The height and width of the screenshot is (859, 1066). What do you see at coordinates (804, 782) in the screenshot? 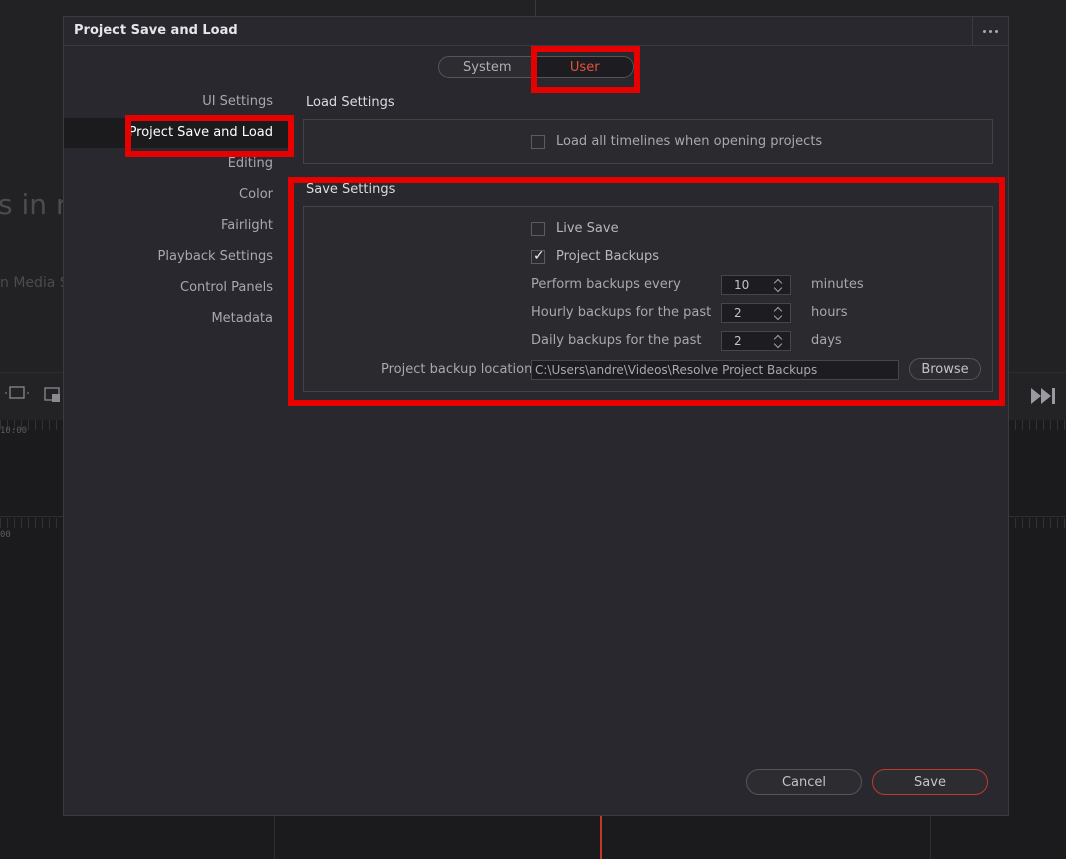
I see `cancel-button: Cancel` at bounding box center [804, 782].